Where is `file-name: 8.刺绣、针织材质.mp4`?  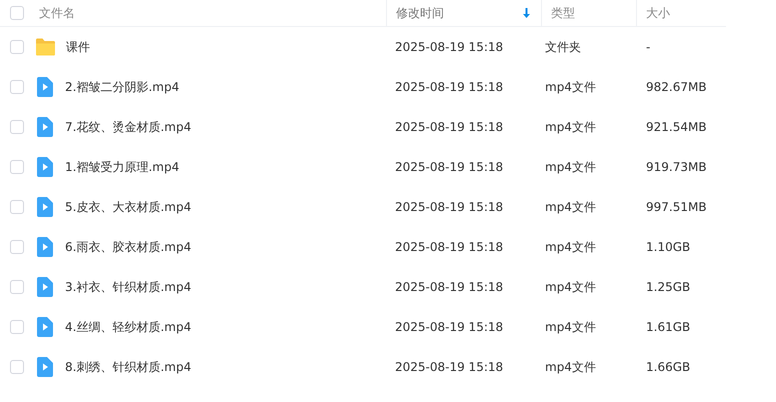 file-name: 8.刺绣、针织材质.mp4 is located at coordinates (128, 367).